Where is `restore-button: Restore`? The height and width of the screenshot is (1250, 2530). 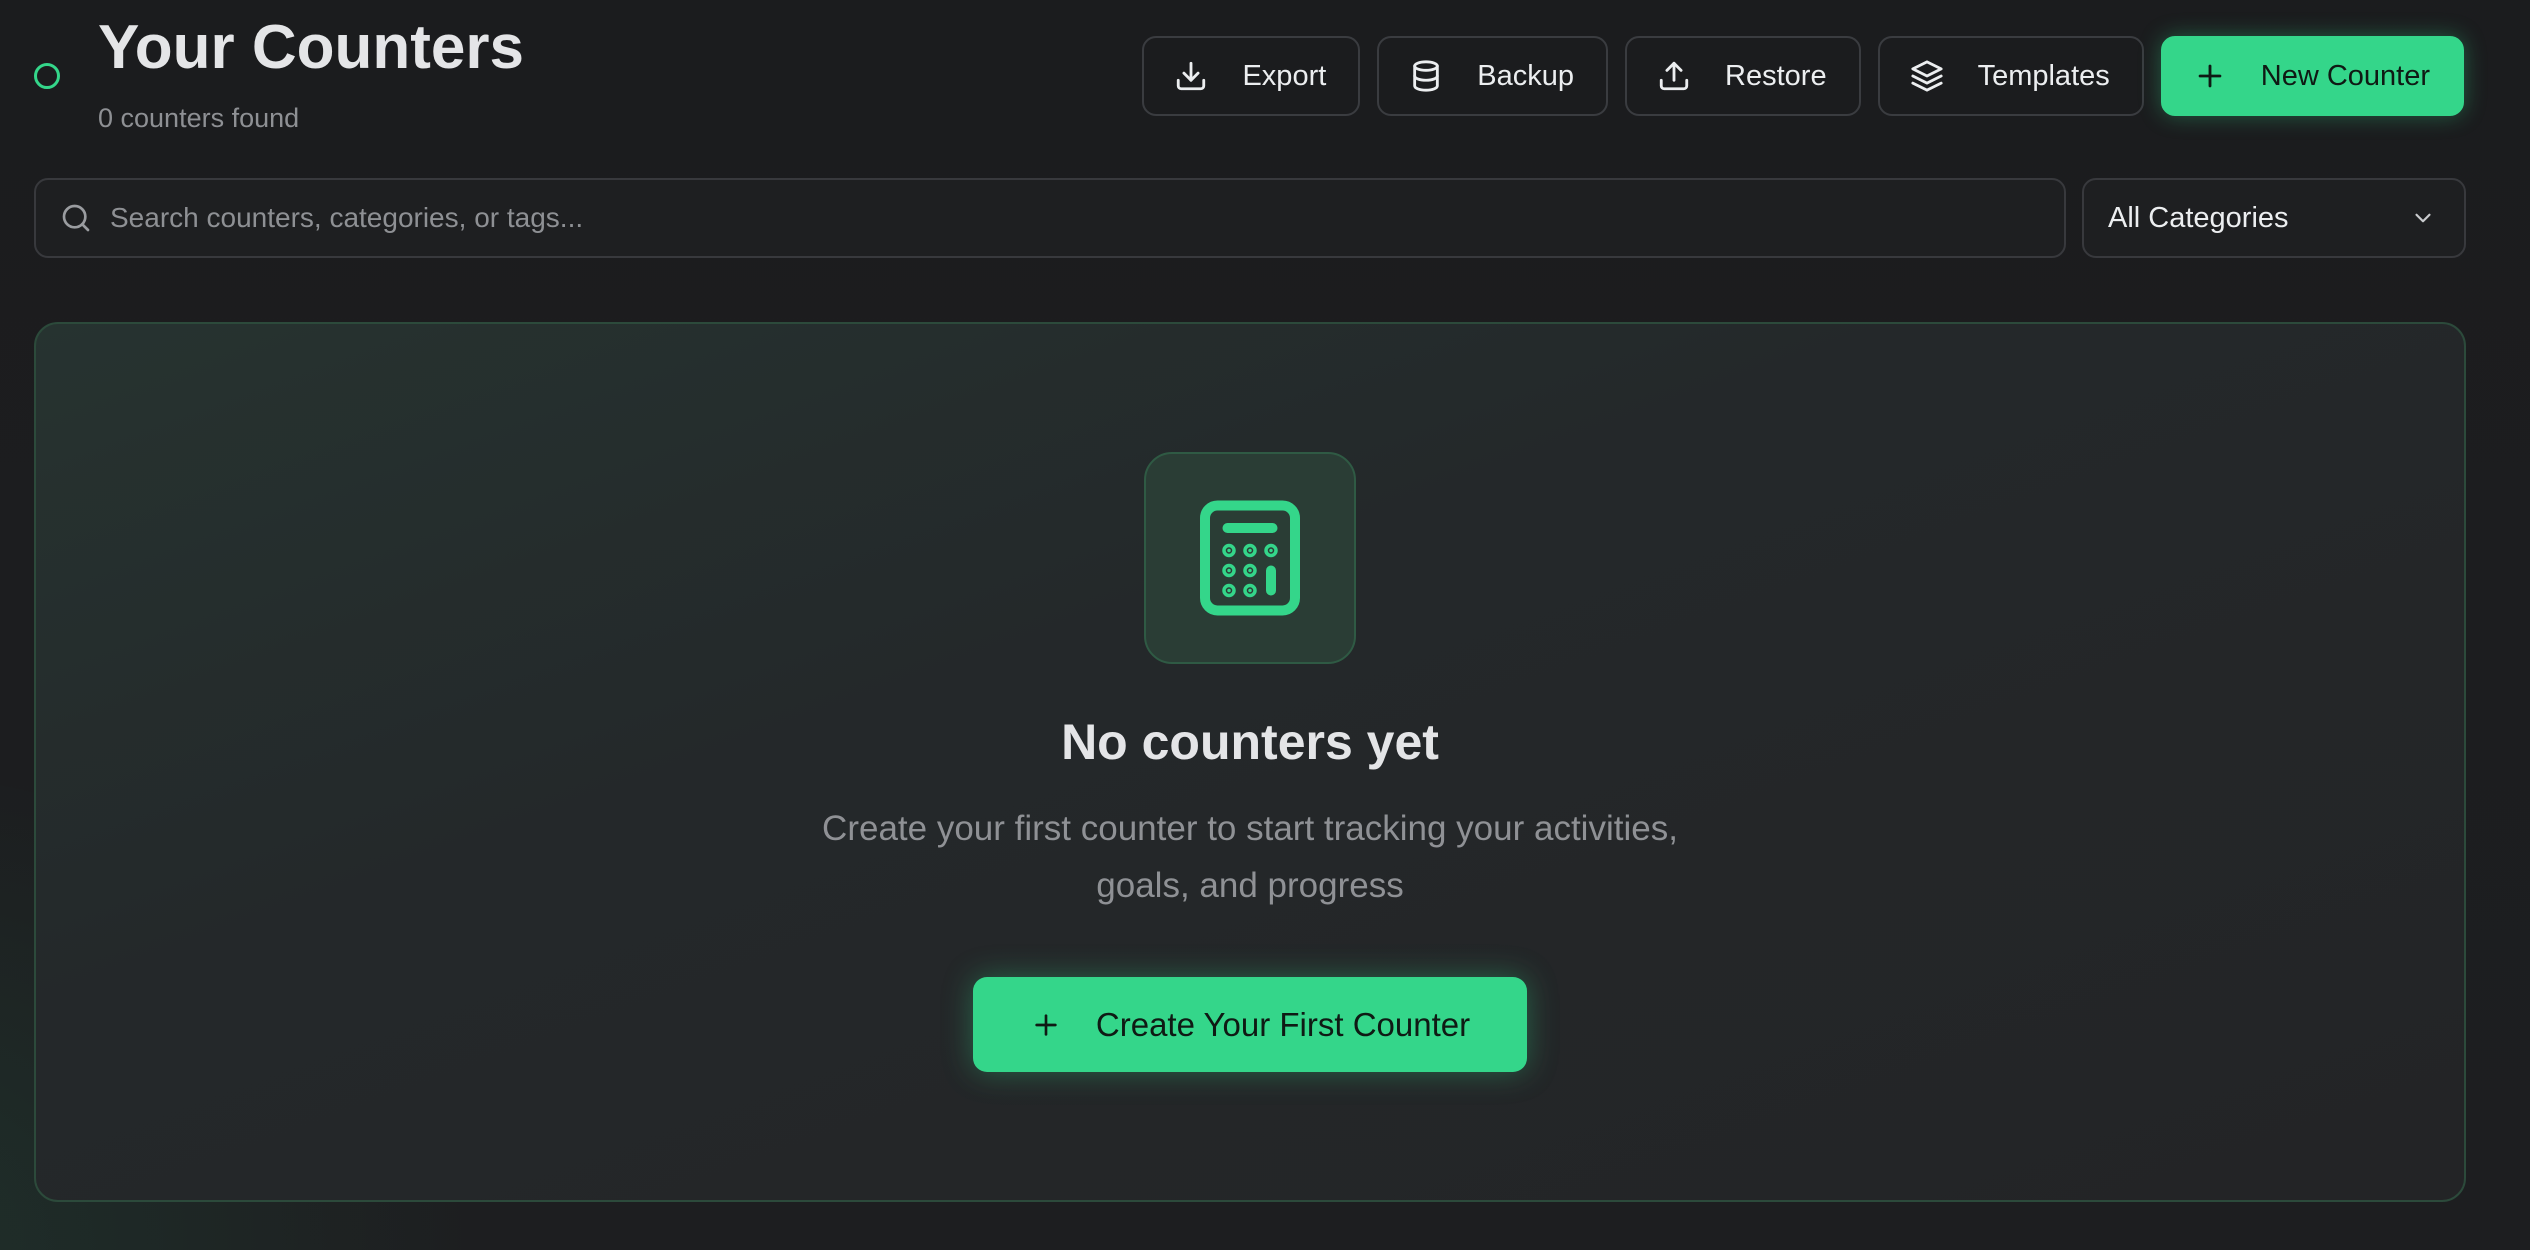
restore-button: Restore is located at coordinates (1743, 76).